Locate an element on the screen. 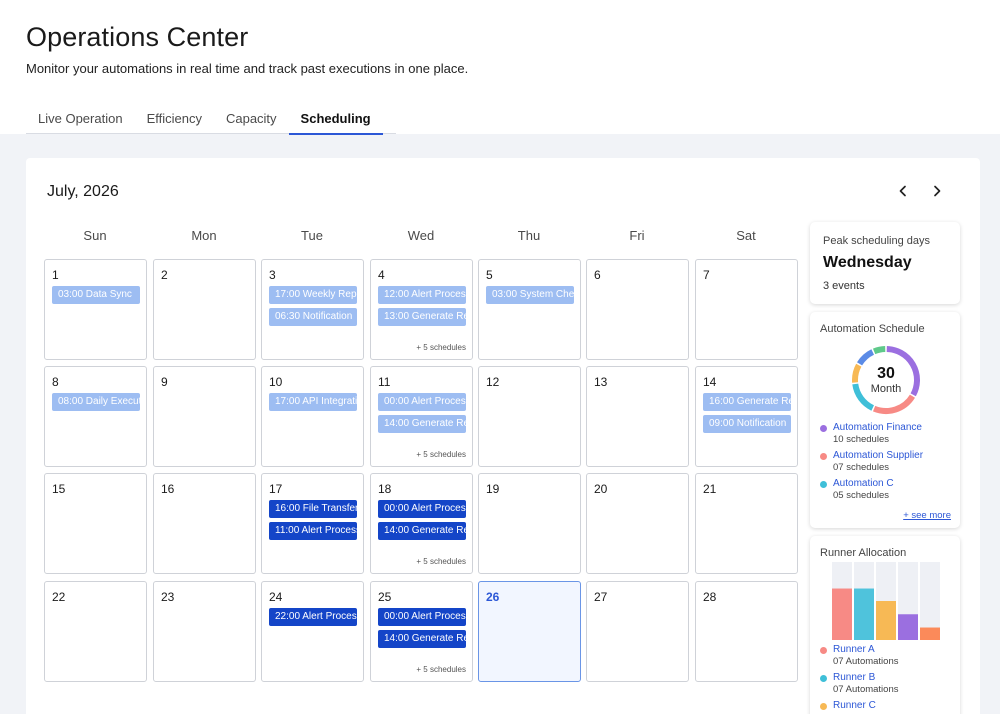 The width and height of the screenshot is (1000, 714). donut-unit: Month is located at coordinates (886, 389).